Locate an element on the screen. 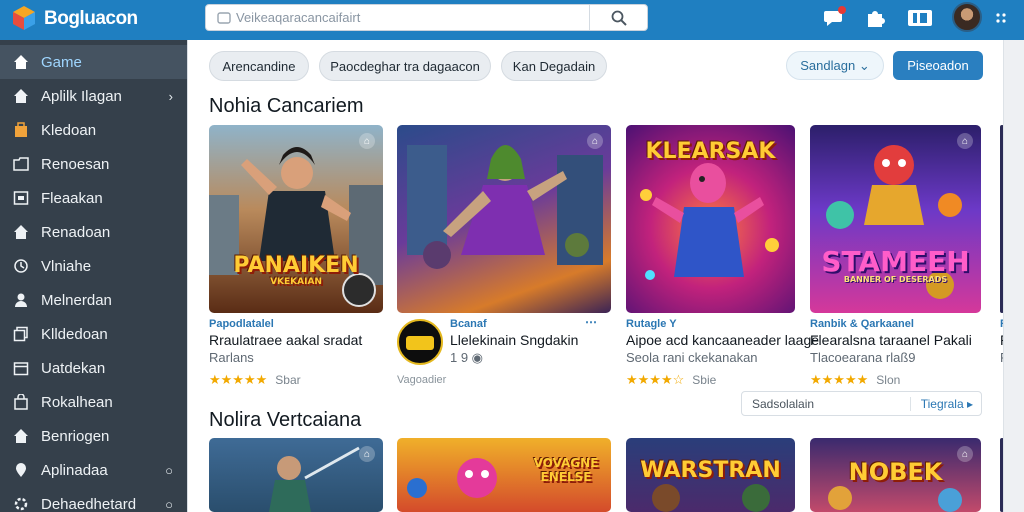 This screenshot has height=512, width=1024. sidebar-item-label: Klldedoan is located at coordinates (74, 334).